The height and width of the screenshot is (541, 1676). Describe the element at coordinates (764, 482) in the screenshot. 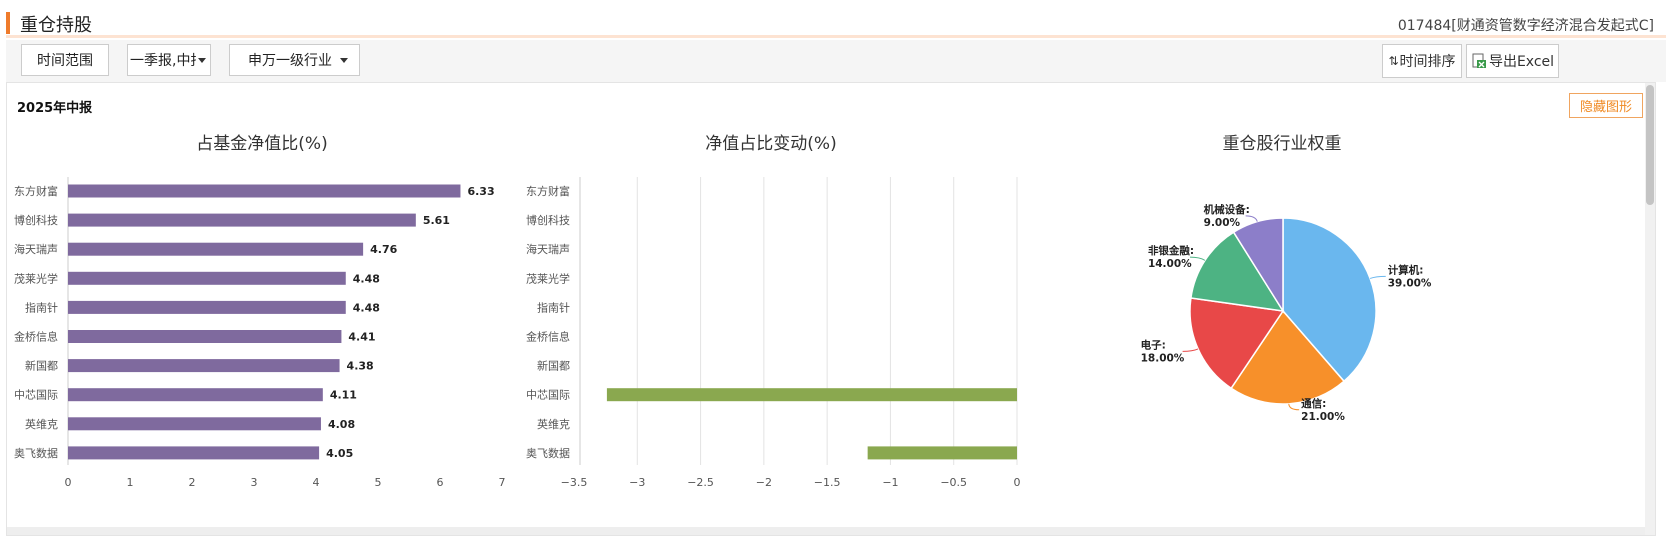

I see `x-tick-label: −2` at that location.